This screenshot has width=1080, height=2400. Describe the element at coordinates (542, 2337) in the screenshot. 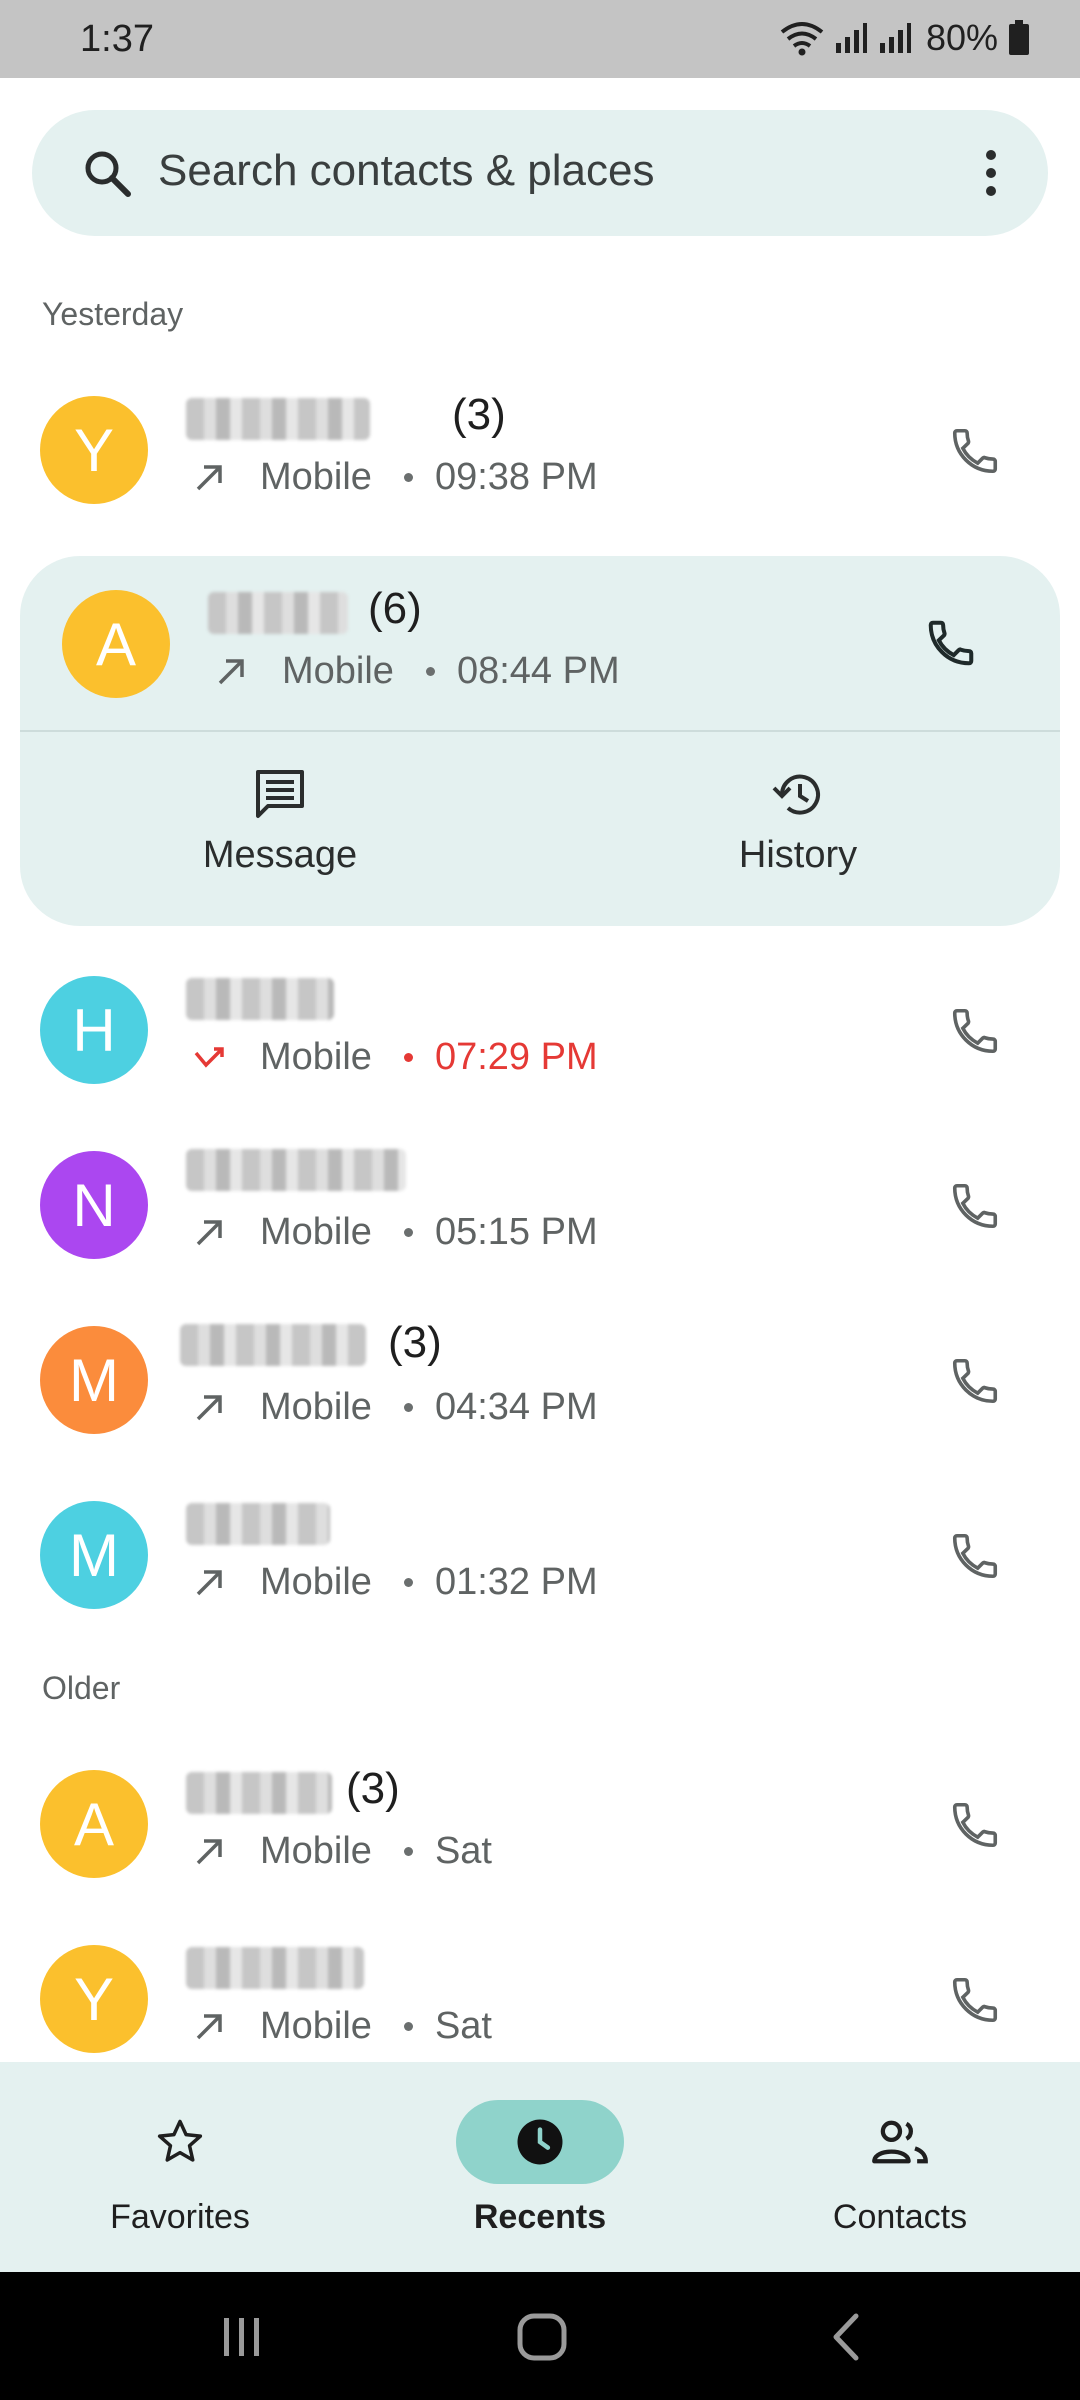

I see `home-icon` at that location.